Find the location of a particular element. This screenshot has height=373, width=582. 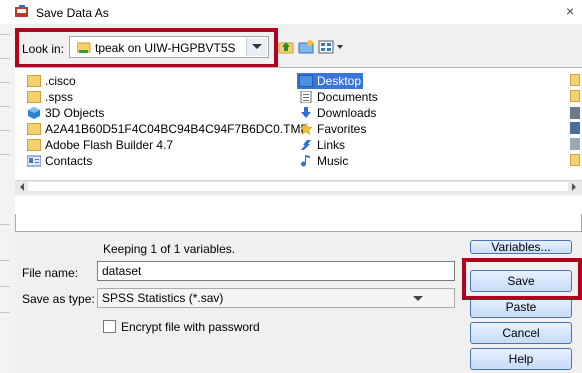

filename-label: File name: is located at coordinates (50, 273).